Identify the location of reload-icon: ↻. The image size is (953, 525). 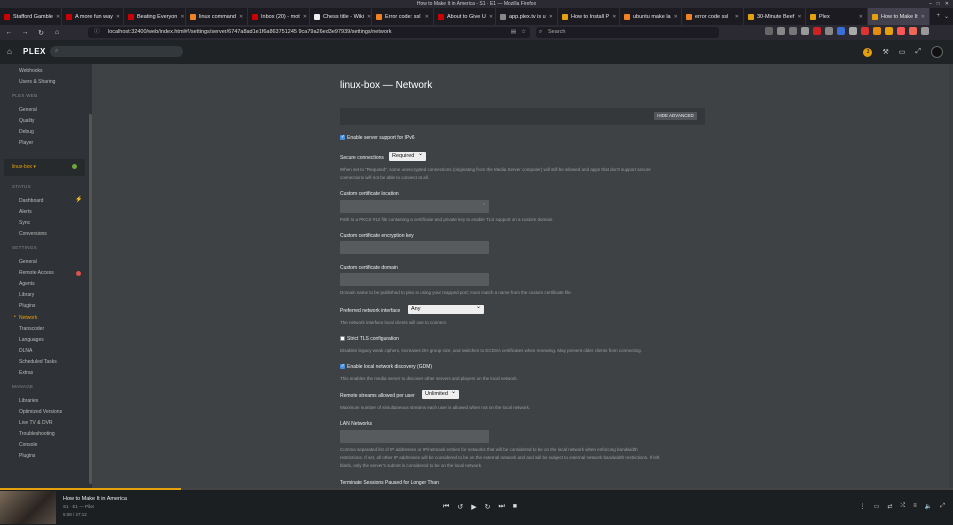
(41, 33).